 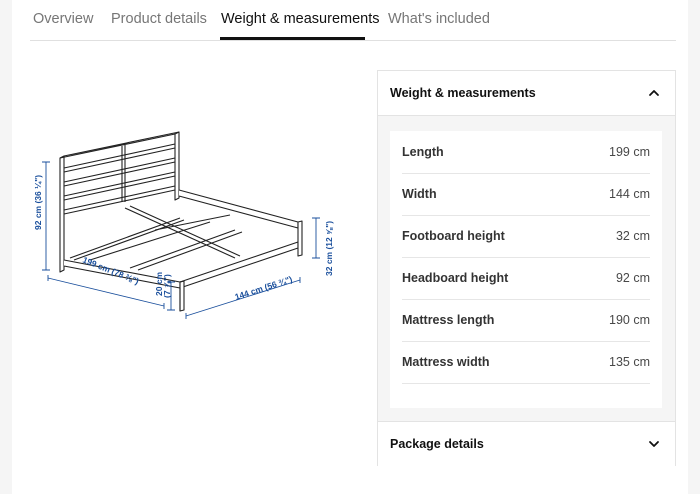 What do you see at coordinates (455, 278) in the screenshot?
I see `spec-label: Headboard height` at bounding box center [455, 278].